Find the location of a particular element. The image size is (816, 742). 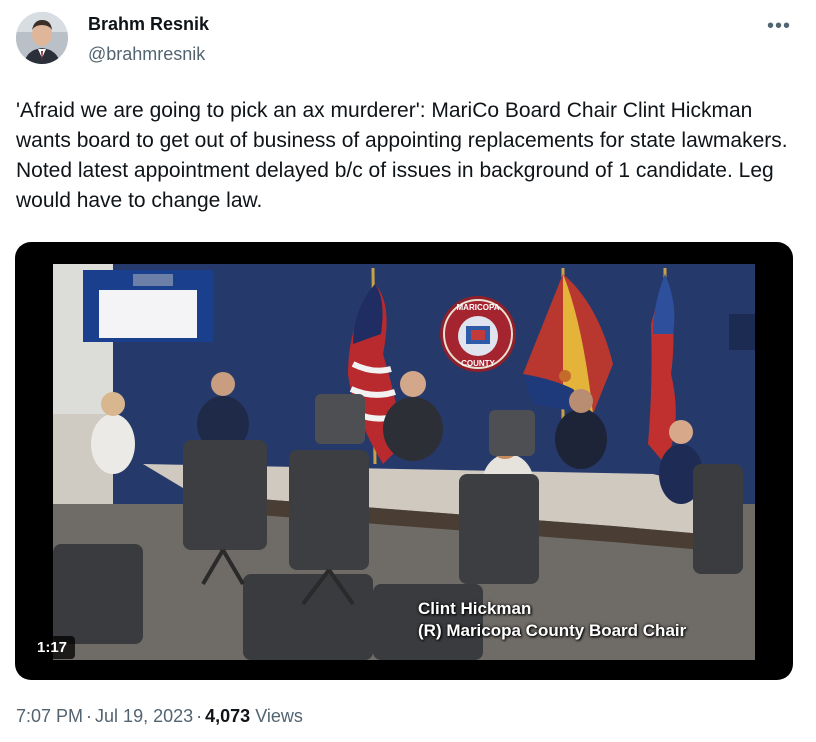

seal-text-bottom: COUNTY is located at coordinates (478, 363).